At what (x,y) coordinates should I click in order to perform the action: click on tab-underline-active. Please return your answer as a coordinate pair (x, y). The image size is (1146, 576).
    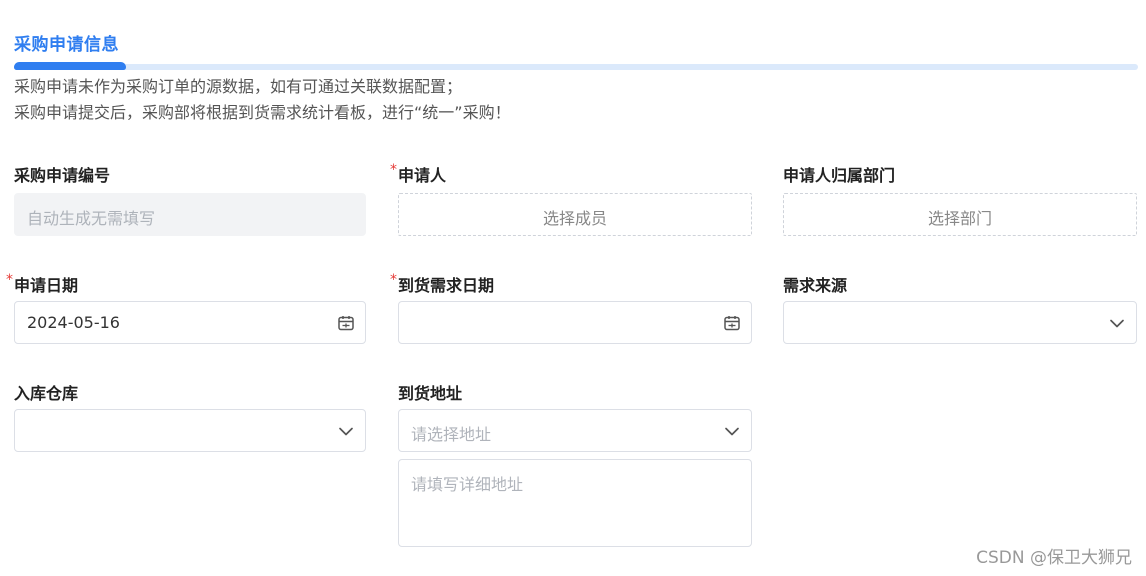
    Looking at the image, I should click on (70, 66).